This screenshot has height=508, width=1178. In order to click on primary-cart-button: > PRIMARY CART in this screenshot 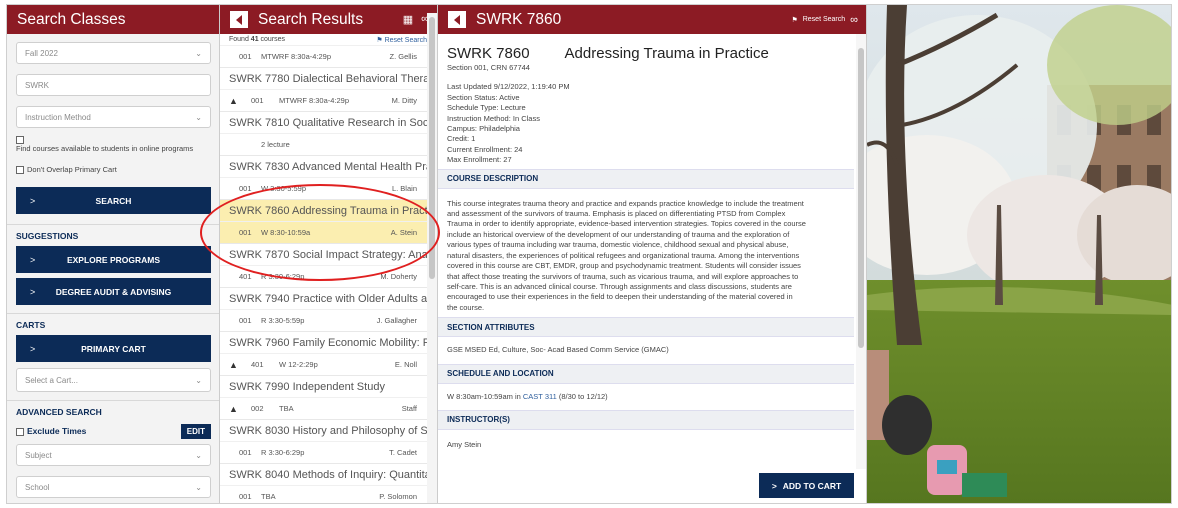, I will do `click(113, 348)`.